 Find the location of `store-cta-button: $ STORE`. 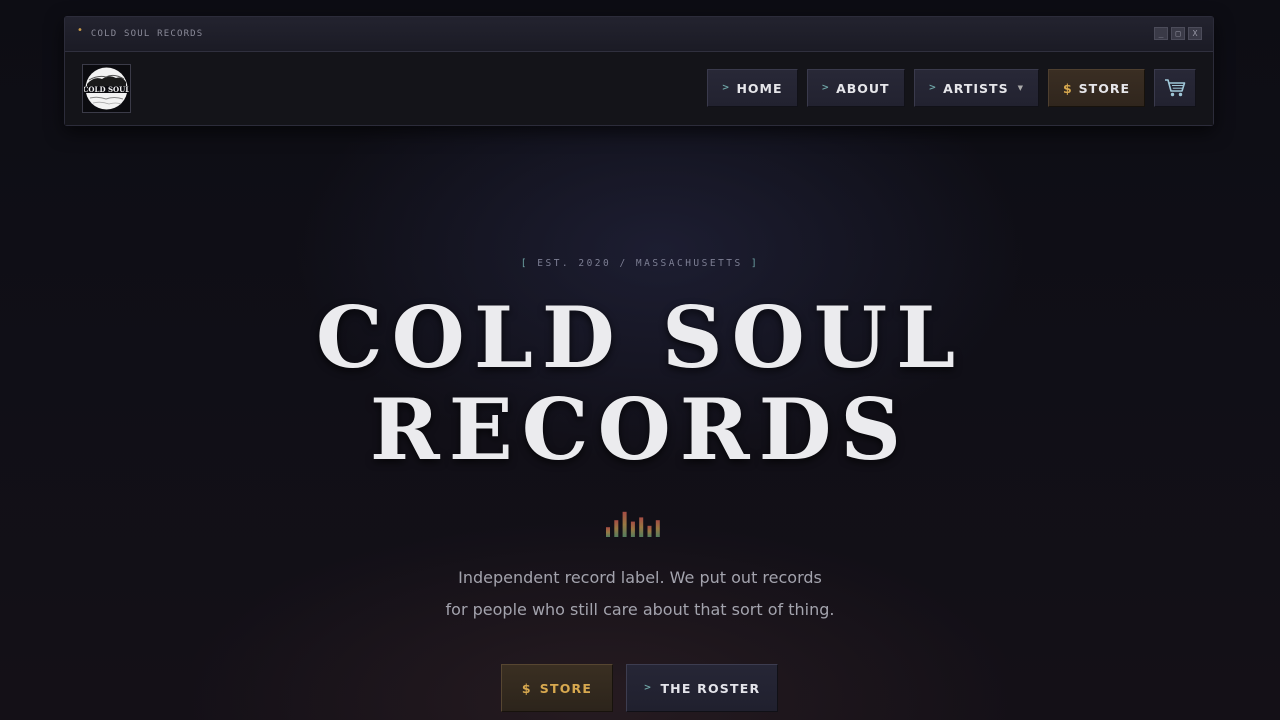

store-cta-button: $ STORE is located at coordinates (557, 688).